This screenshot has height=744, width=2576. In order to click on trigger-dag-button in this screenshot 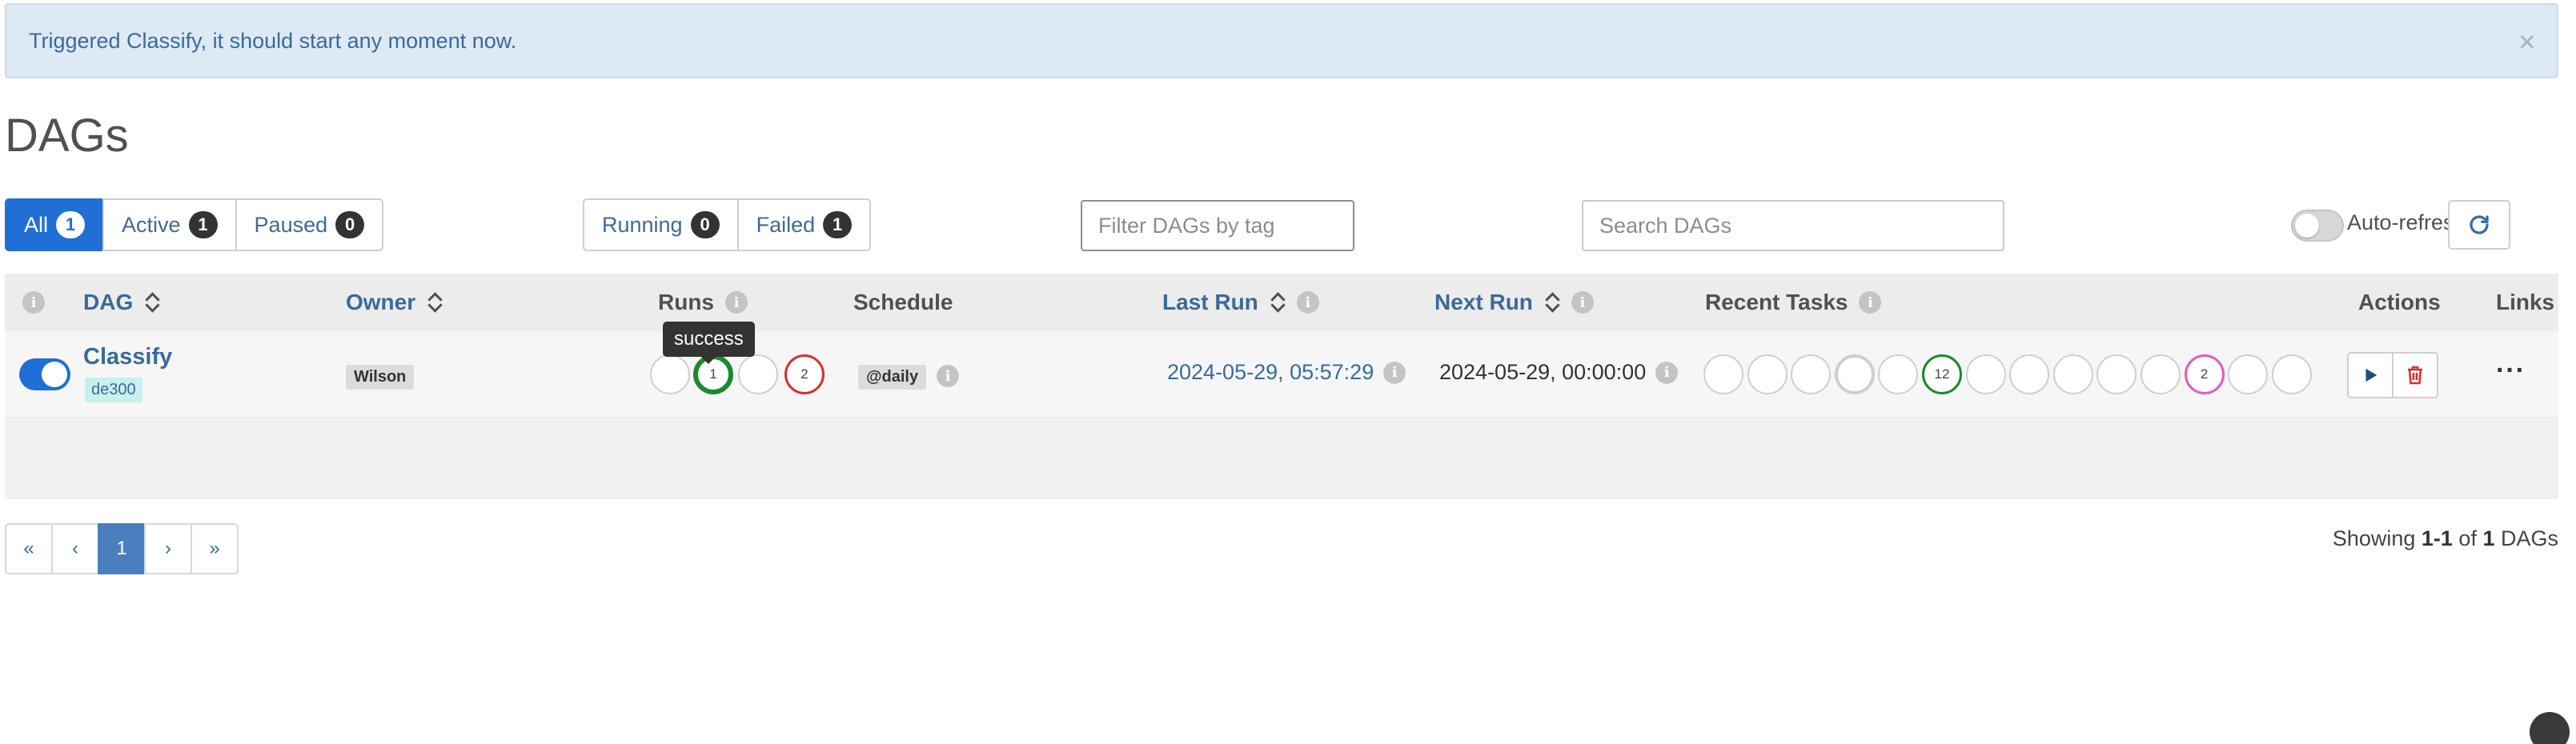, I will do `click(2370, 375)`.